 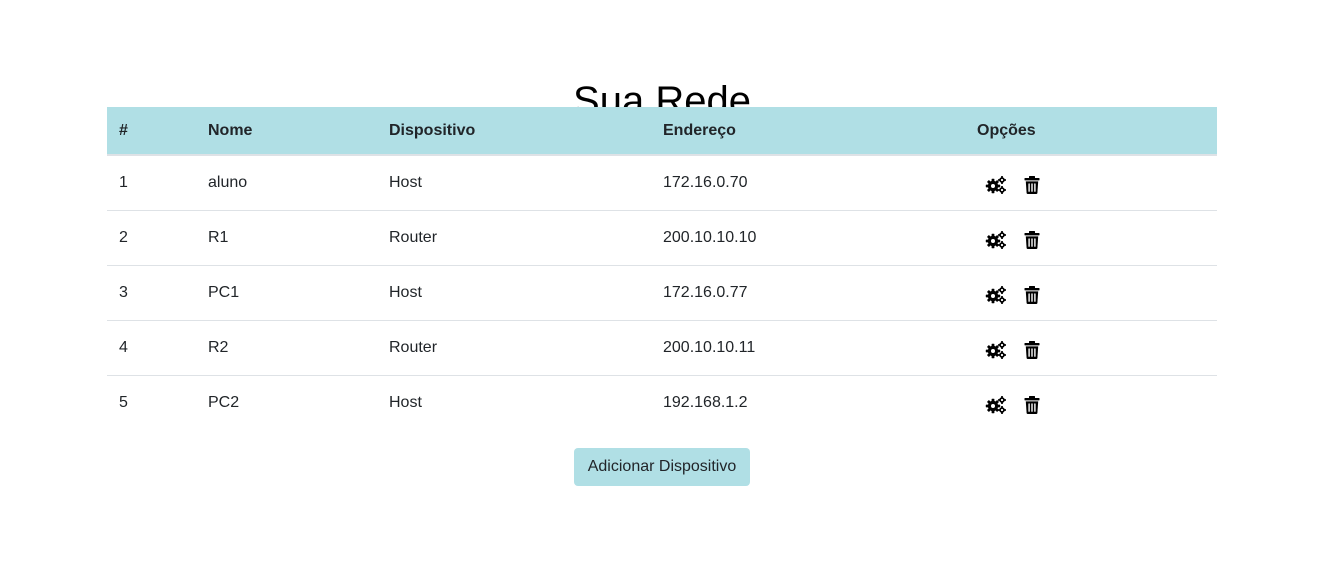 I want to click on table-row: 3 PC1 Host 172.16.0.77, so click(x=662, y=293).